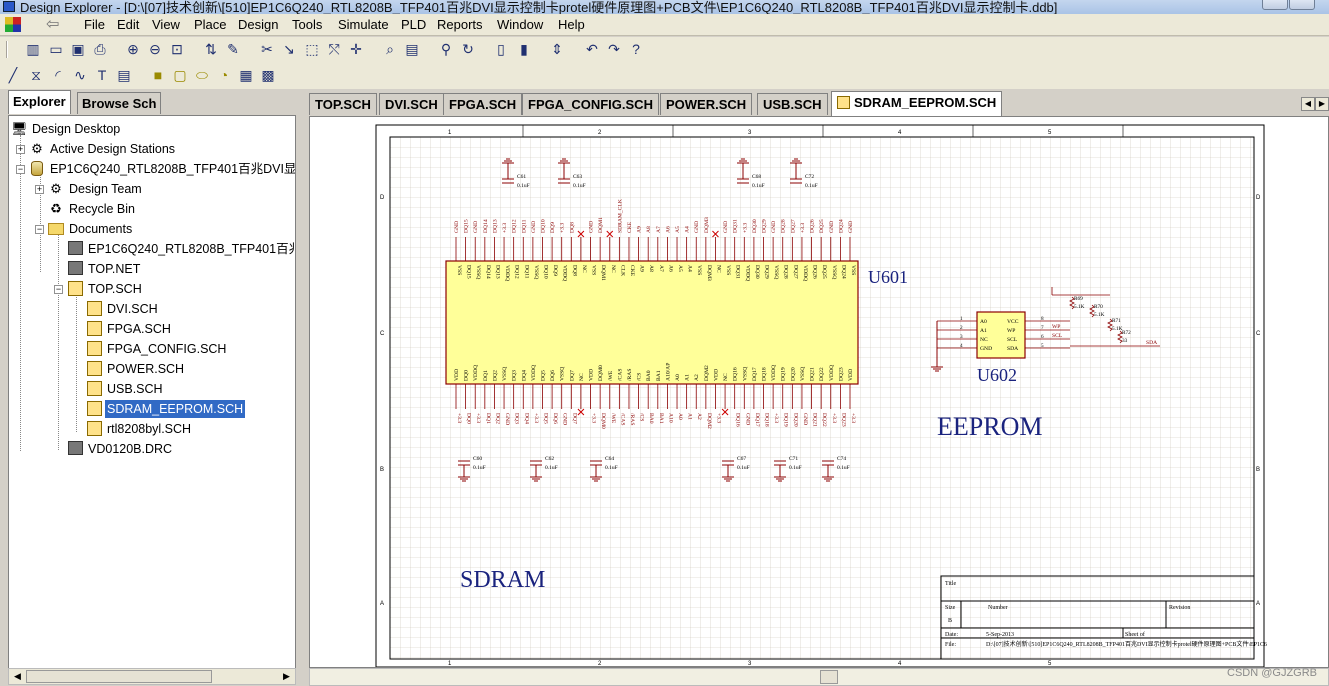 This screenshot has height=686, width=1329. I want to click on probe-tool-icon: ⚲, so click(446, 49).